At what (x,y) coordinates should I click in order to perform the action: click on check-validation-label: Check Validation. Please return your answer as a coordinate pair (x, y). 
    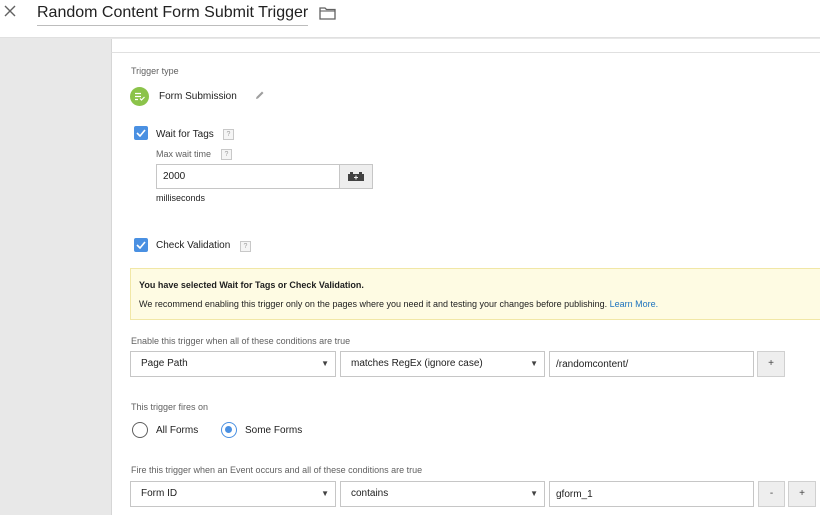
    Looking at the image, I should click on (193, 245).